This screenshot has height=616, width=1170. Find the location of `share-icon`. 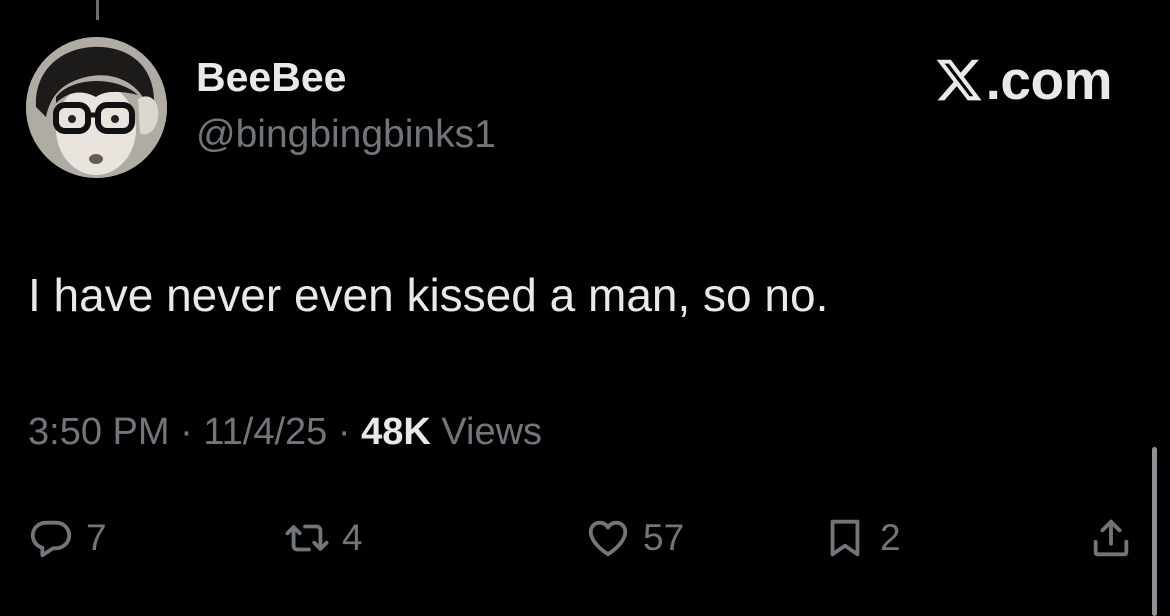

share-icon is located at coordinates (1111, 538).